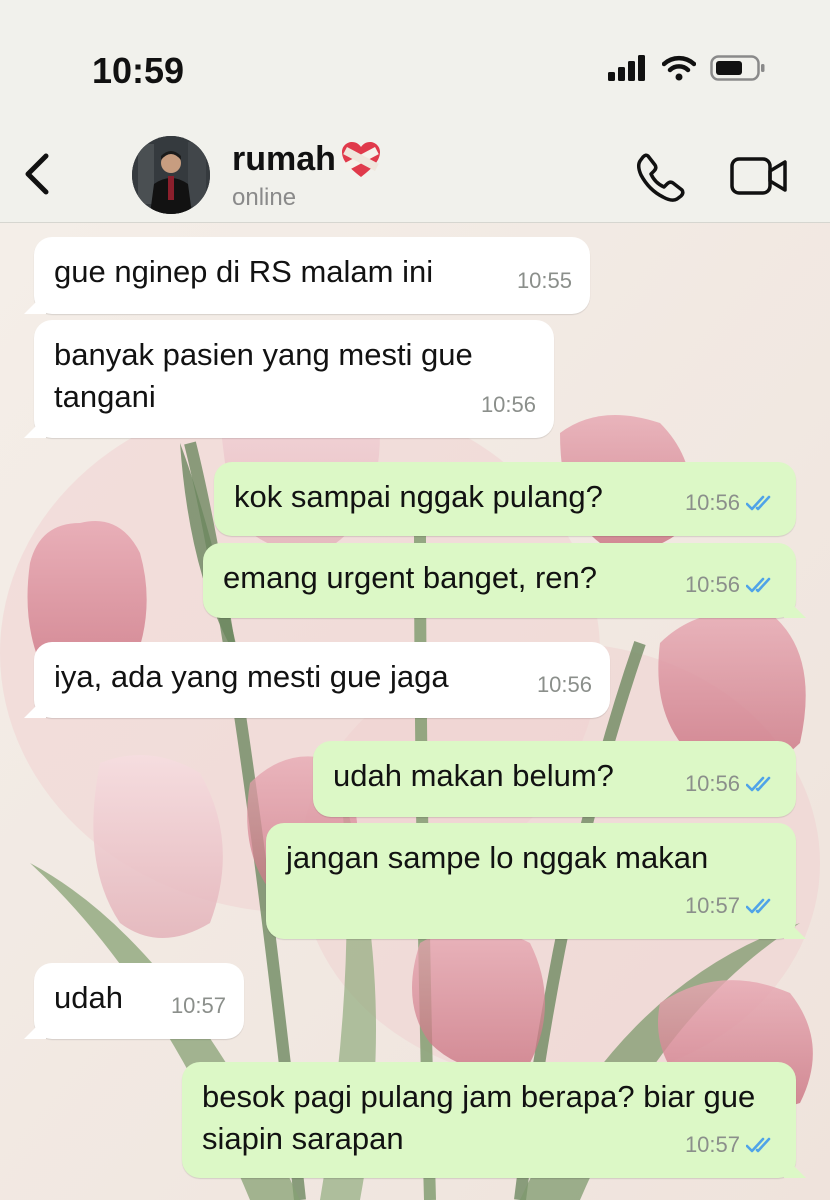  Describe the element at coordinates (626, 68) in the screenshot. I see `signal-icon` at that location.